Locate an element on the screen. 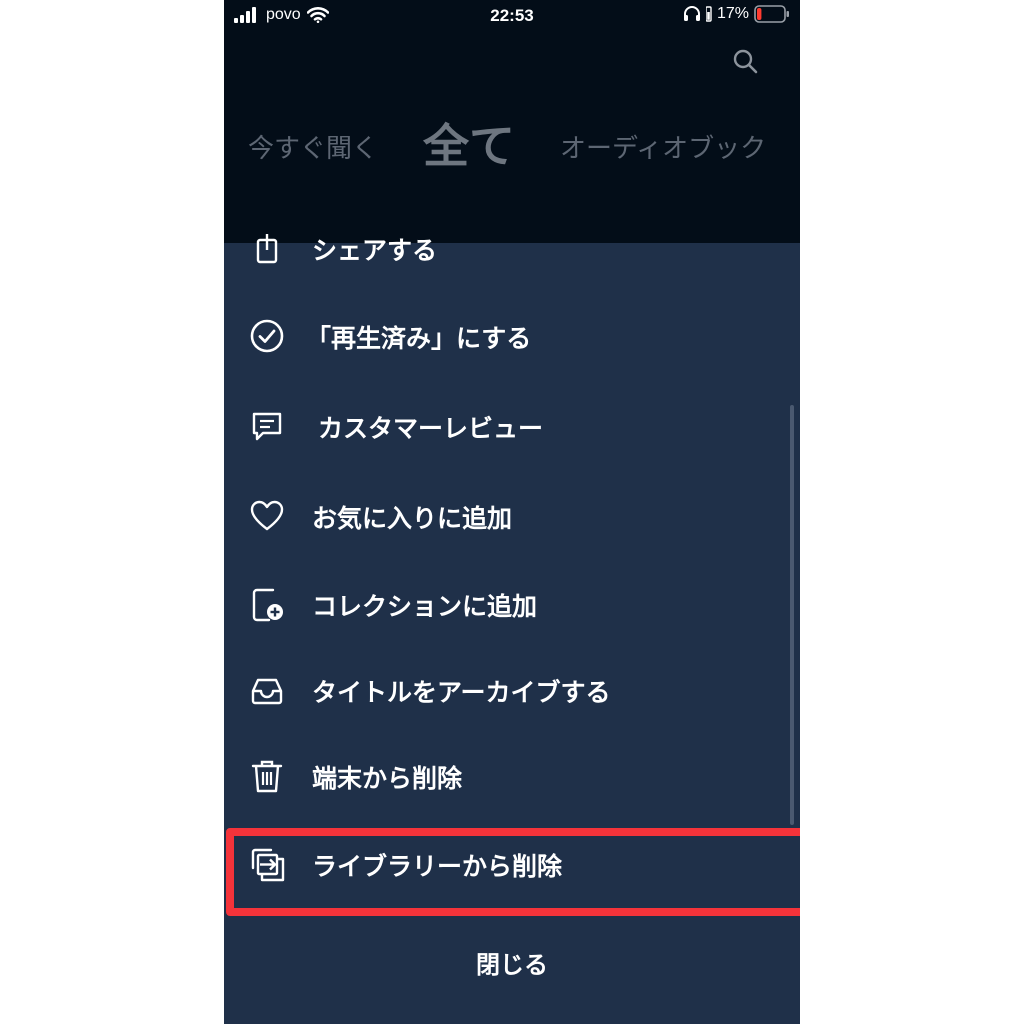 Image resolution: width=1024 pixels, height=1024 pixels. menu-item-remove-from-library: ライブラリーから削除 is located at coordinates (512, 864).